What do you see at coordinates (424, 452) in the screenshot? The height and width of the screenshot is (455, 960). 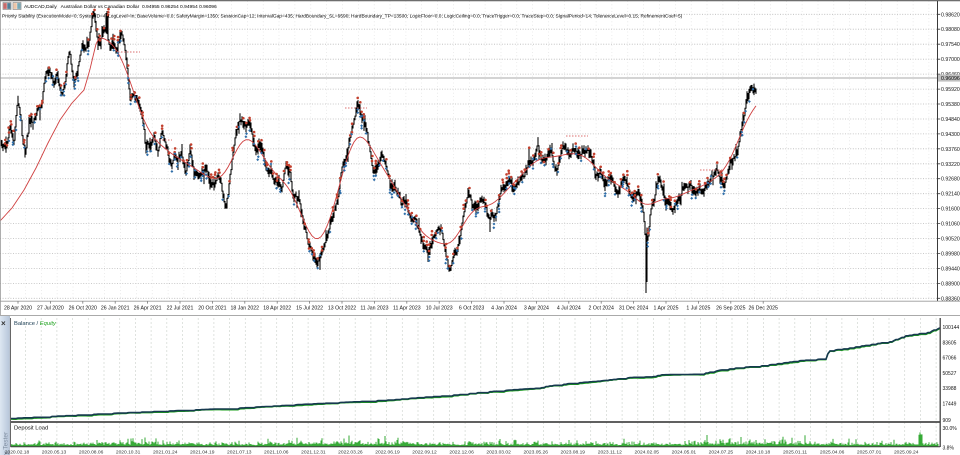 I see `svg-text: 2022.09.12` at bounding box center [424, 452].